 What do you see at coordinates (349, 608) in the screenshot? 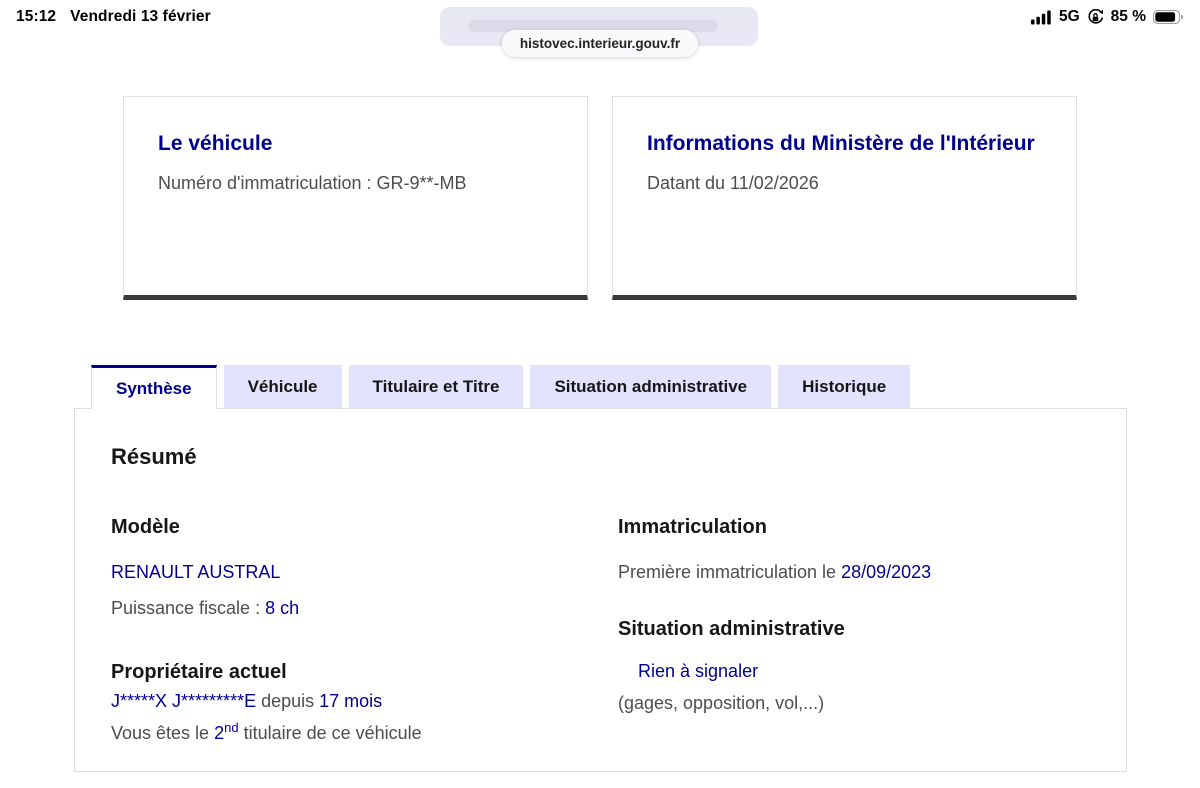
I see `fiscal-power-line: Puissance fiscale : 8 ch` at bounding box center [349, 608].